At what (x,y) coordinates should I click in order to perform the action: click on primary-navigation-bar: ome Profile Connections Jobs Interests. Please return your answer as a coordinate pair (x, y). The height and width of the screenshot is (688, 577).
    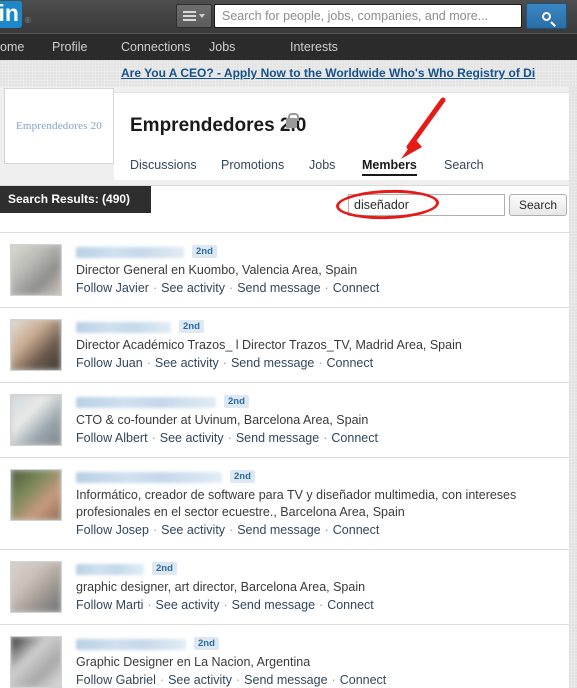
    Looking at the image, I should click on (288, 46).